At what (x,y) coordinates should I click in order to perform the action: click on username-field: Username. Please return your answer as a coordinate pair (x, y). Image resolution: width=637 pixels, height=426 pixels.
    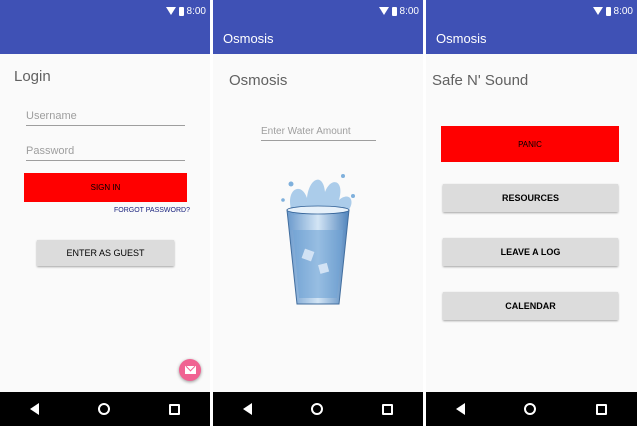
    Looking at the image, I should click on (105, 118).